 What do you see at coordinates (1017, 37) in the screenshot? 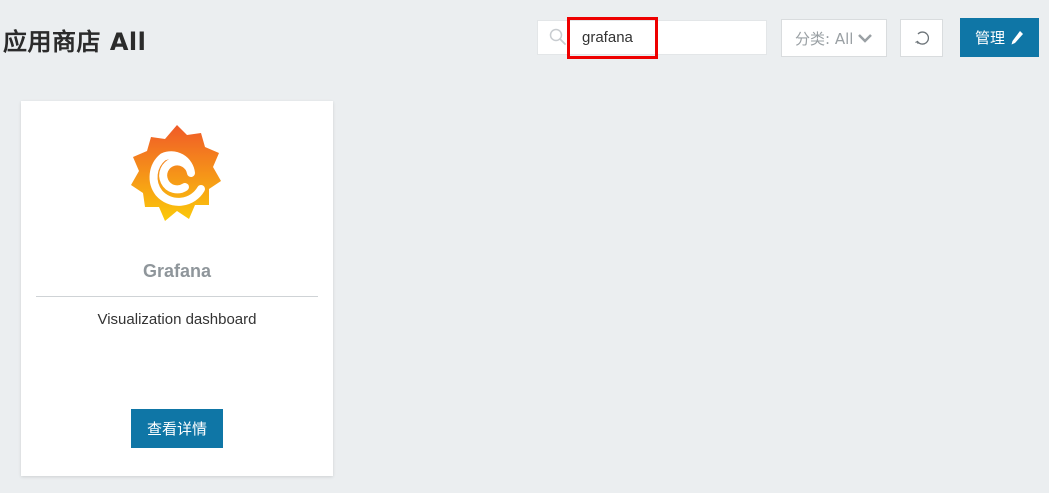
I see `pencil-icon` at bounding box center [1017, 37].